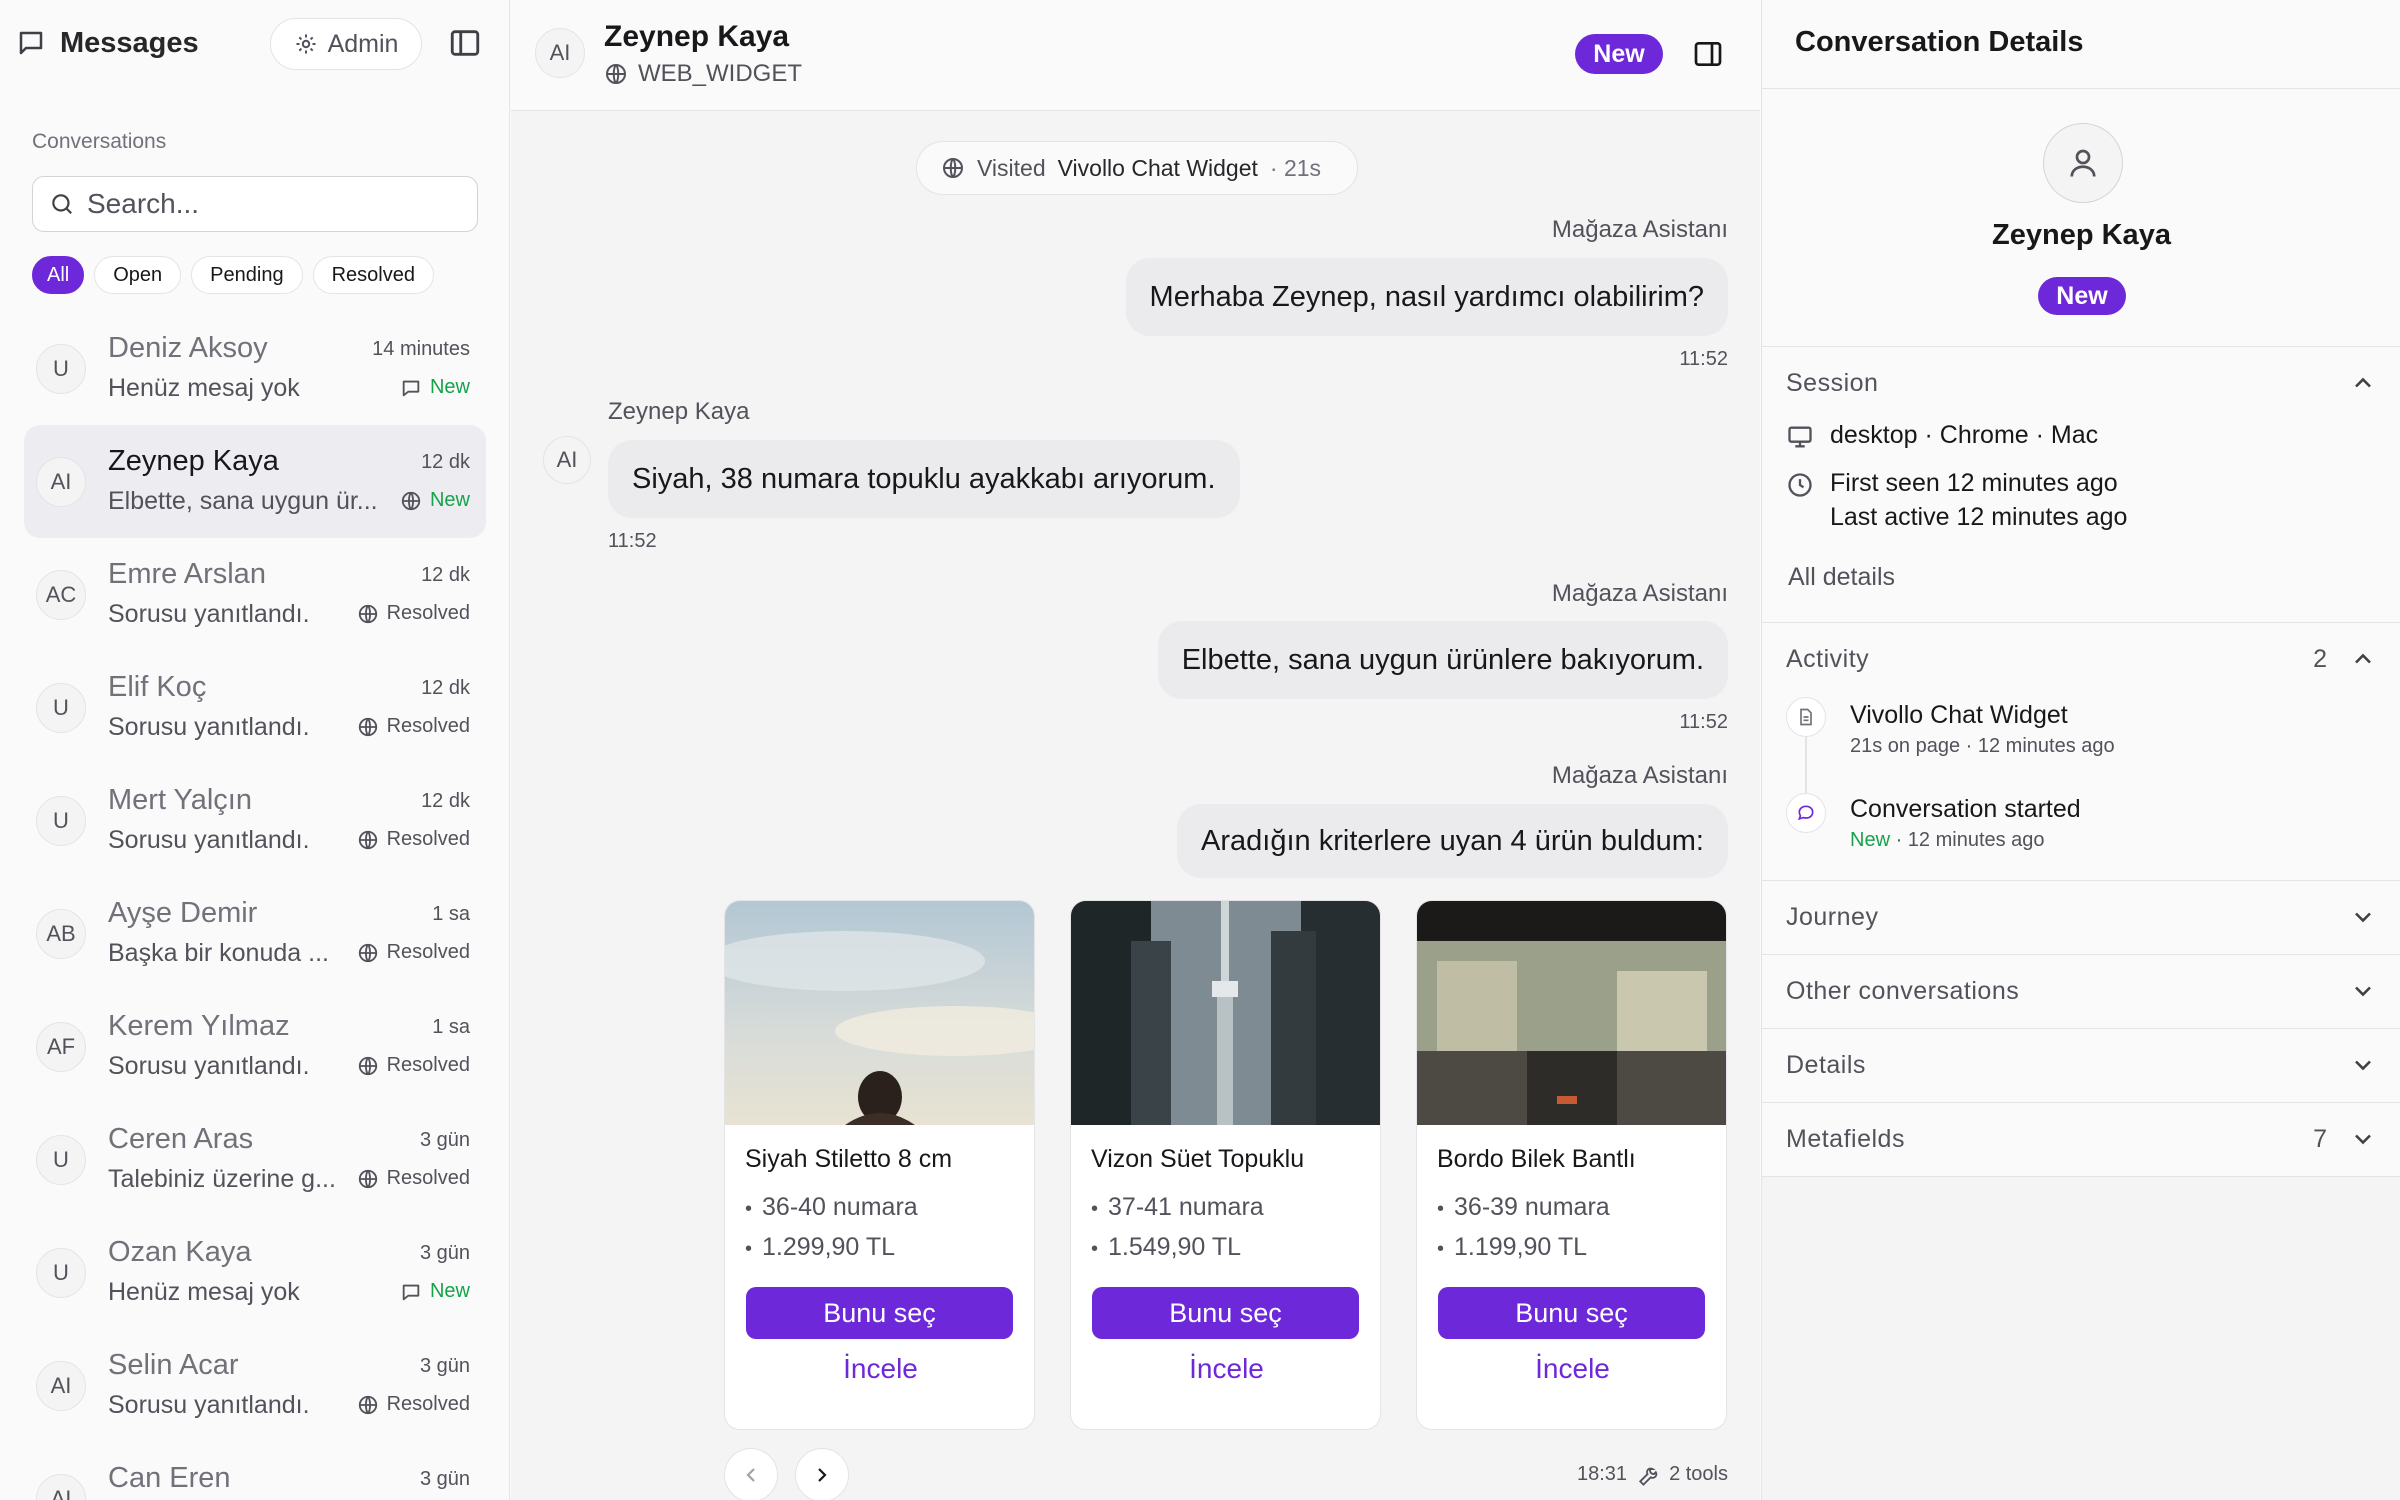 The image size is (2400, 1500). What do you see at coordinates (255, 368) in the screenshot?
I see `conversation-item: U Deniz Aksoy 14 minutes Henüz mesaj yok New` at bounding box center [255, 368].